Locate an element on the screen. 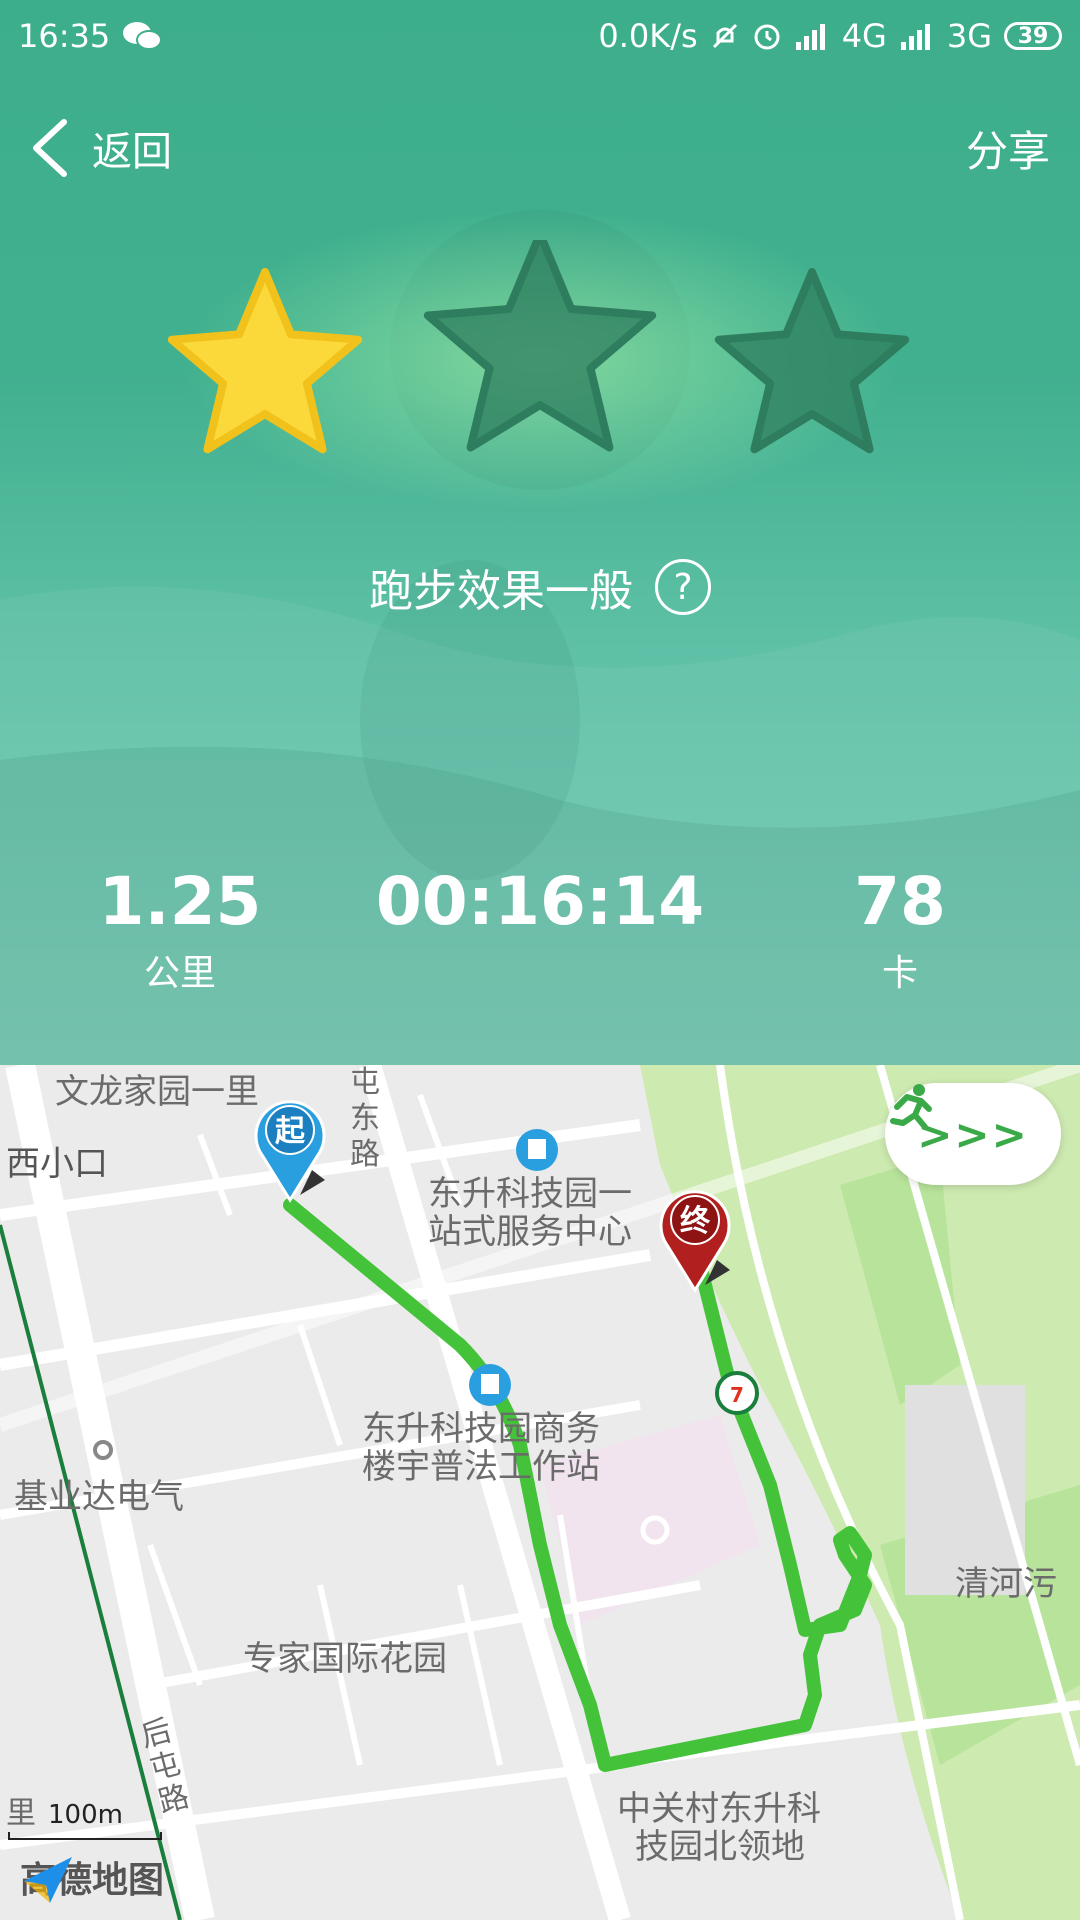 This screenshot has height=1920, width=1080. start-marker: 起 is located at coordinates (290, 1151).